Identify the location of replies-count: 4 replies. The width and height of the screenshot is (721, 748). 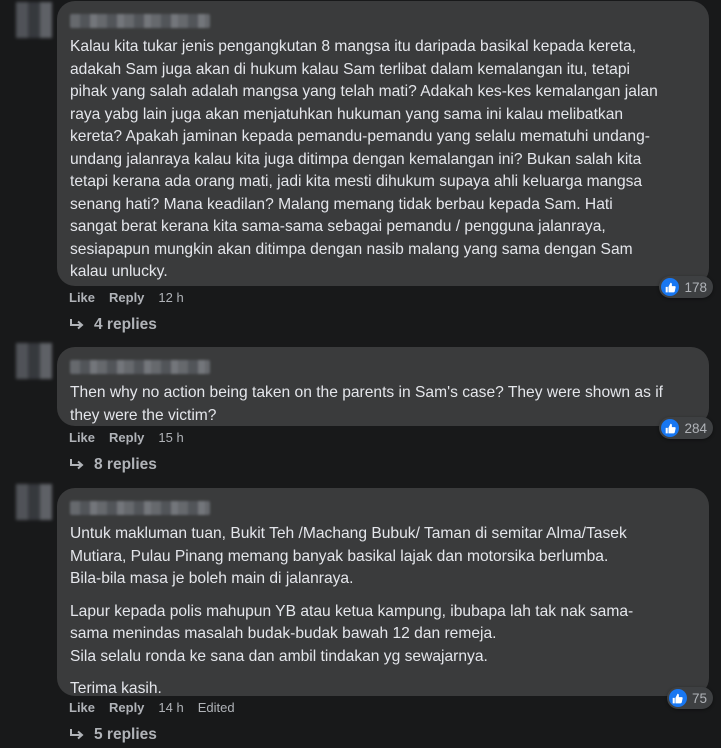
(125, 324).